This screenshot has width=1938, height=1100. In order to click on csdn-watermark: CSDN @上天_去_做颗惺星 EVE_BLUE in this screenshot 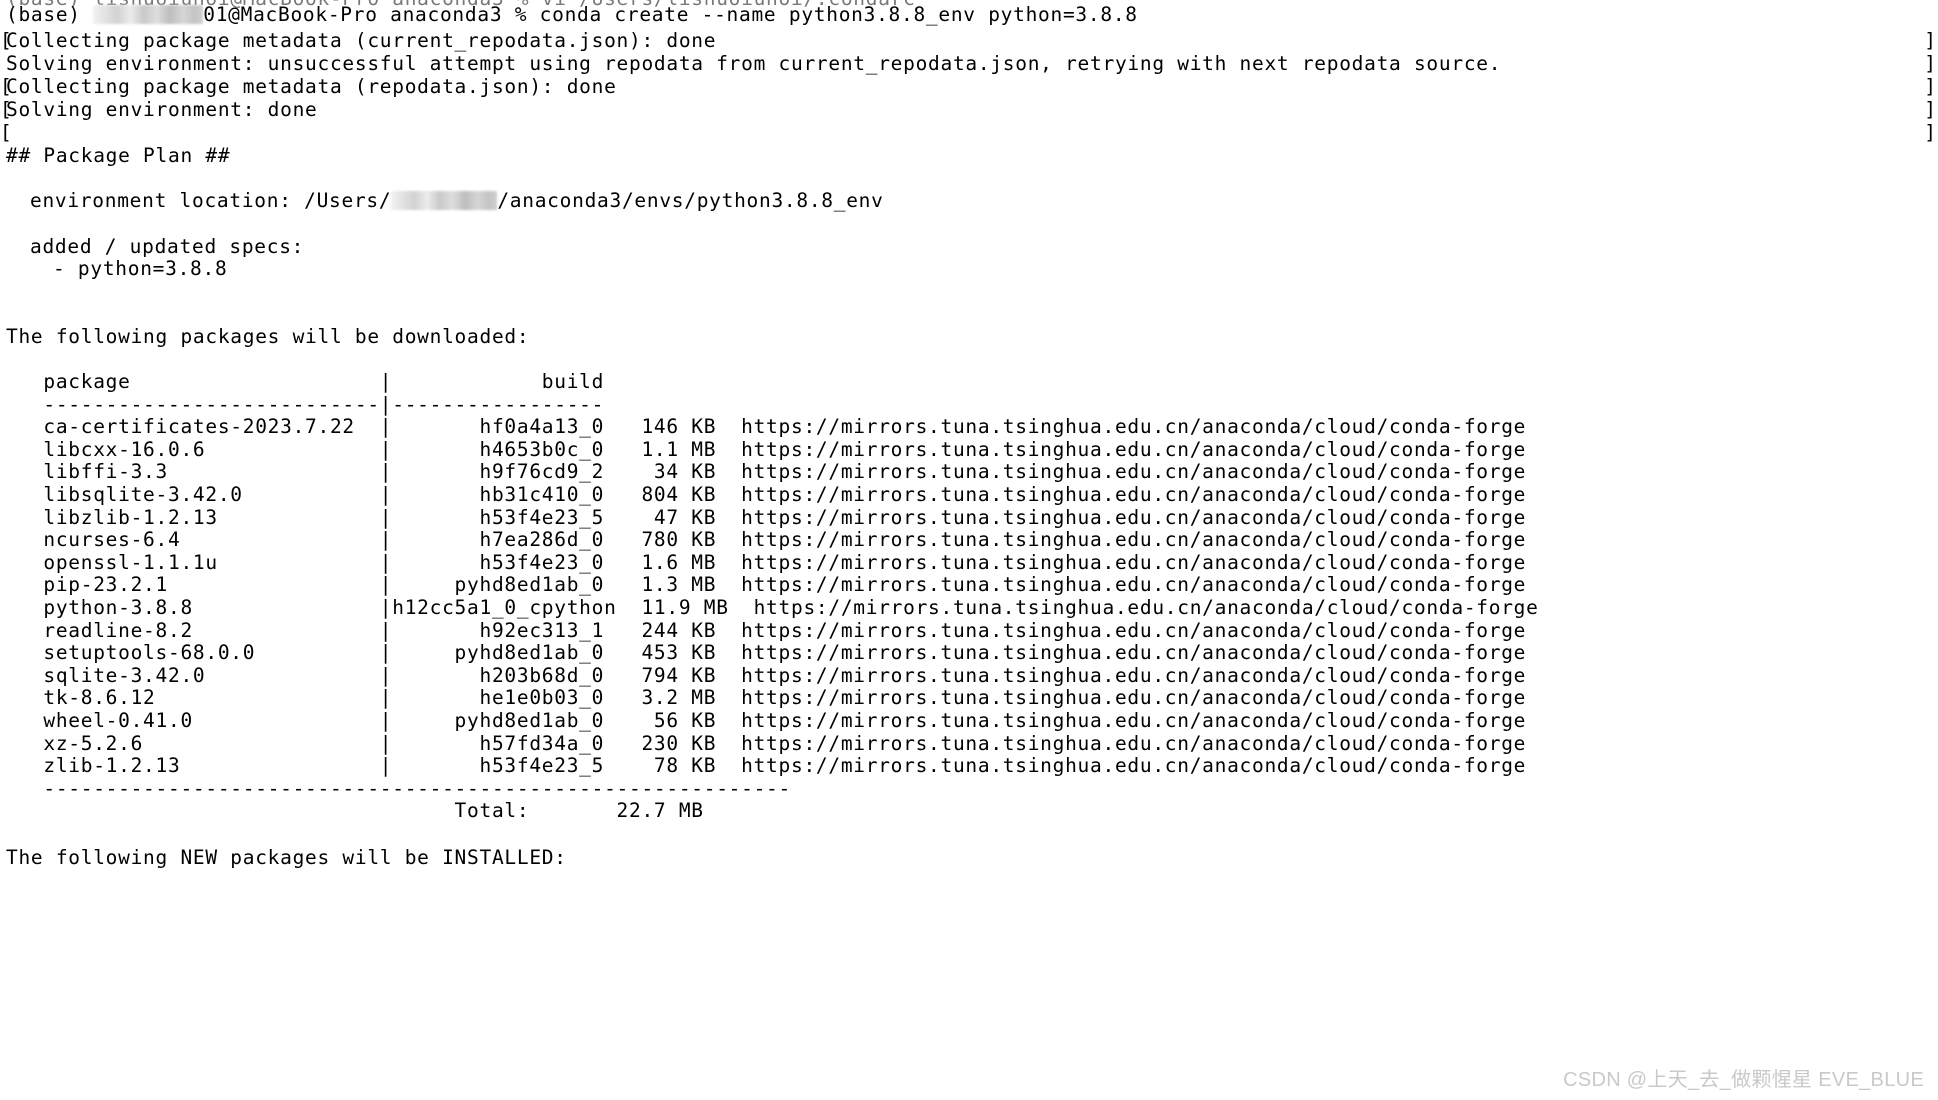, I will do `click(1743, 1080)`.